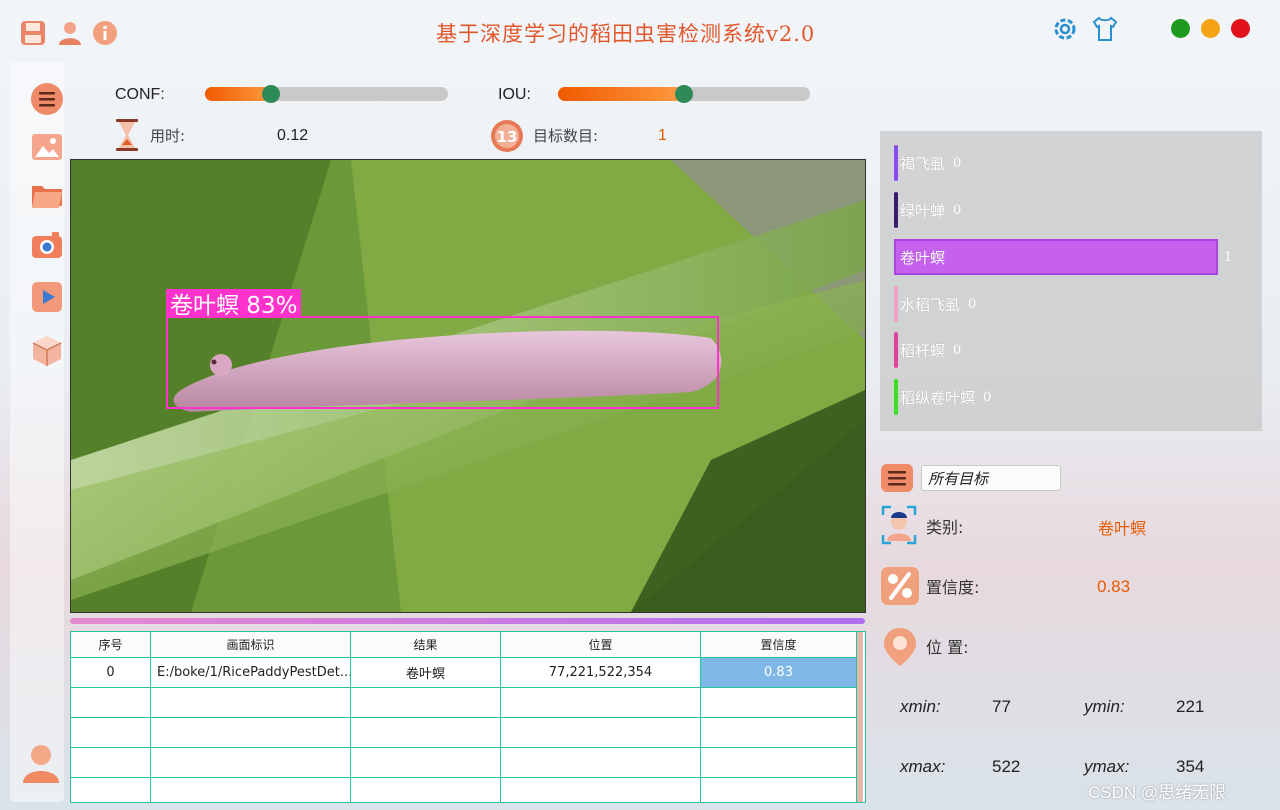  What do you see at coordinates (621, 94) in the screenshot?
I see `iou-slider-fill` at bounding box center [621, 94].